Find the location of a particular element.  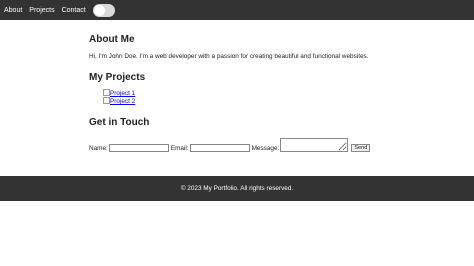

project-link-label: Project 1 is located at coordinates (123, 93).